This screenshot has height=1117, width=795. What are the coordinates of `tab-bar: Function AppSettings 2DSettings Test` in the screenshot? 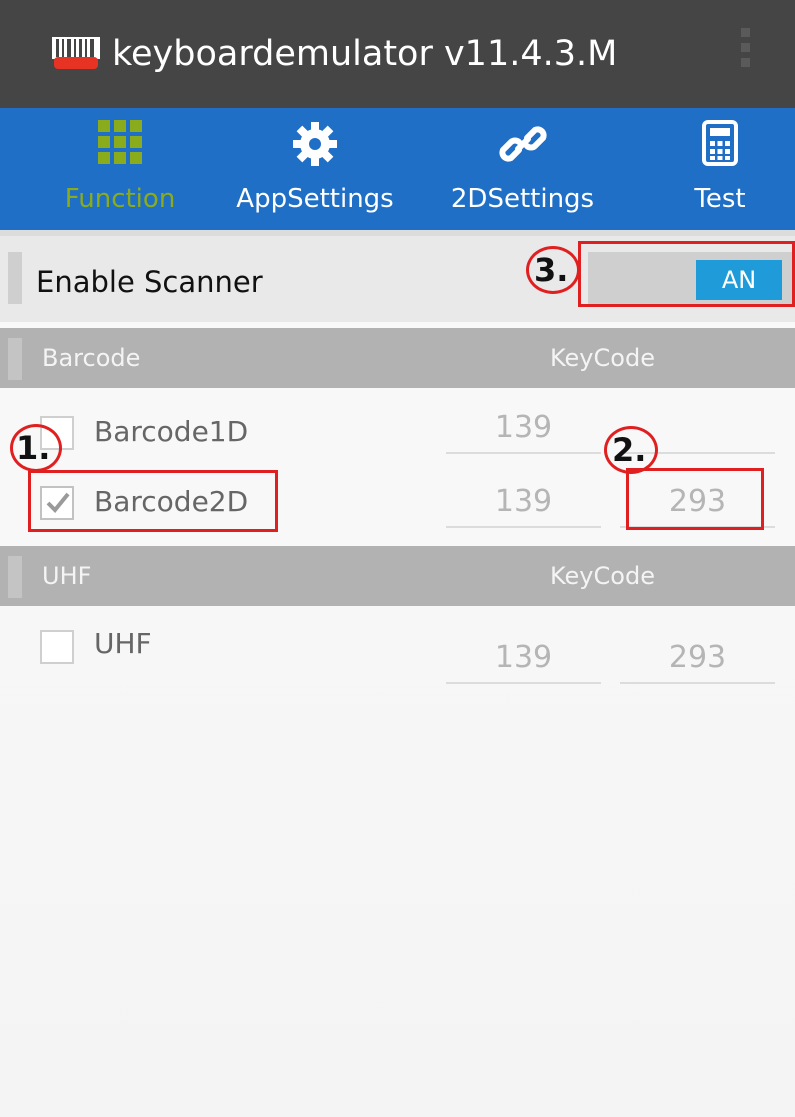 It's located at (397, 169).